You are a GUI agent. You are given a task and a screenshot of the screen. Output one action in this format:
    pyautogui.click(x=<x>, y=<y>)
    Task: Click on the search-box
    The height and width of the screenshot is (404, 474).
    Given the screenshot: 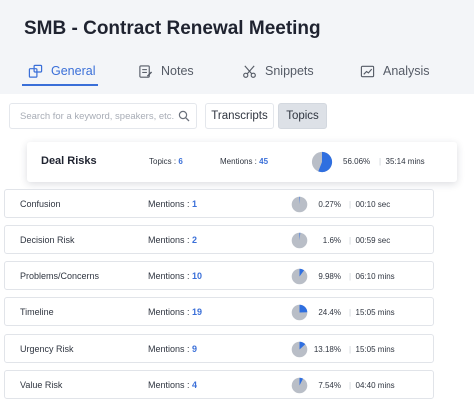 What is the action you would take?
    pyautogui.click(x=103, y=116)
    